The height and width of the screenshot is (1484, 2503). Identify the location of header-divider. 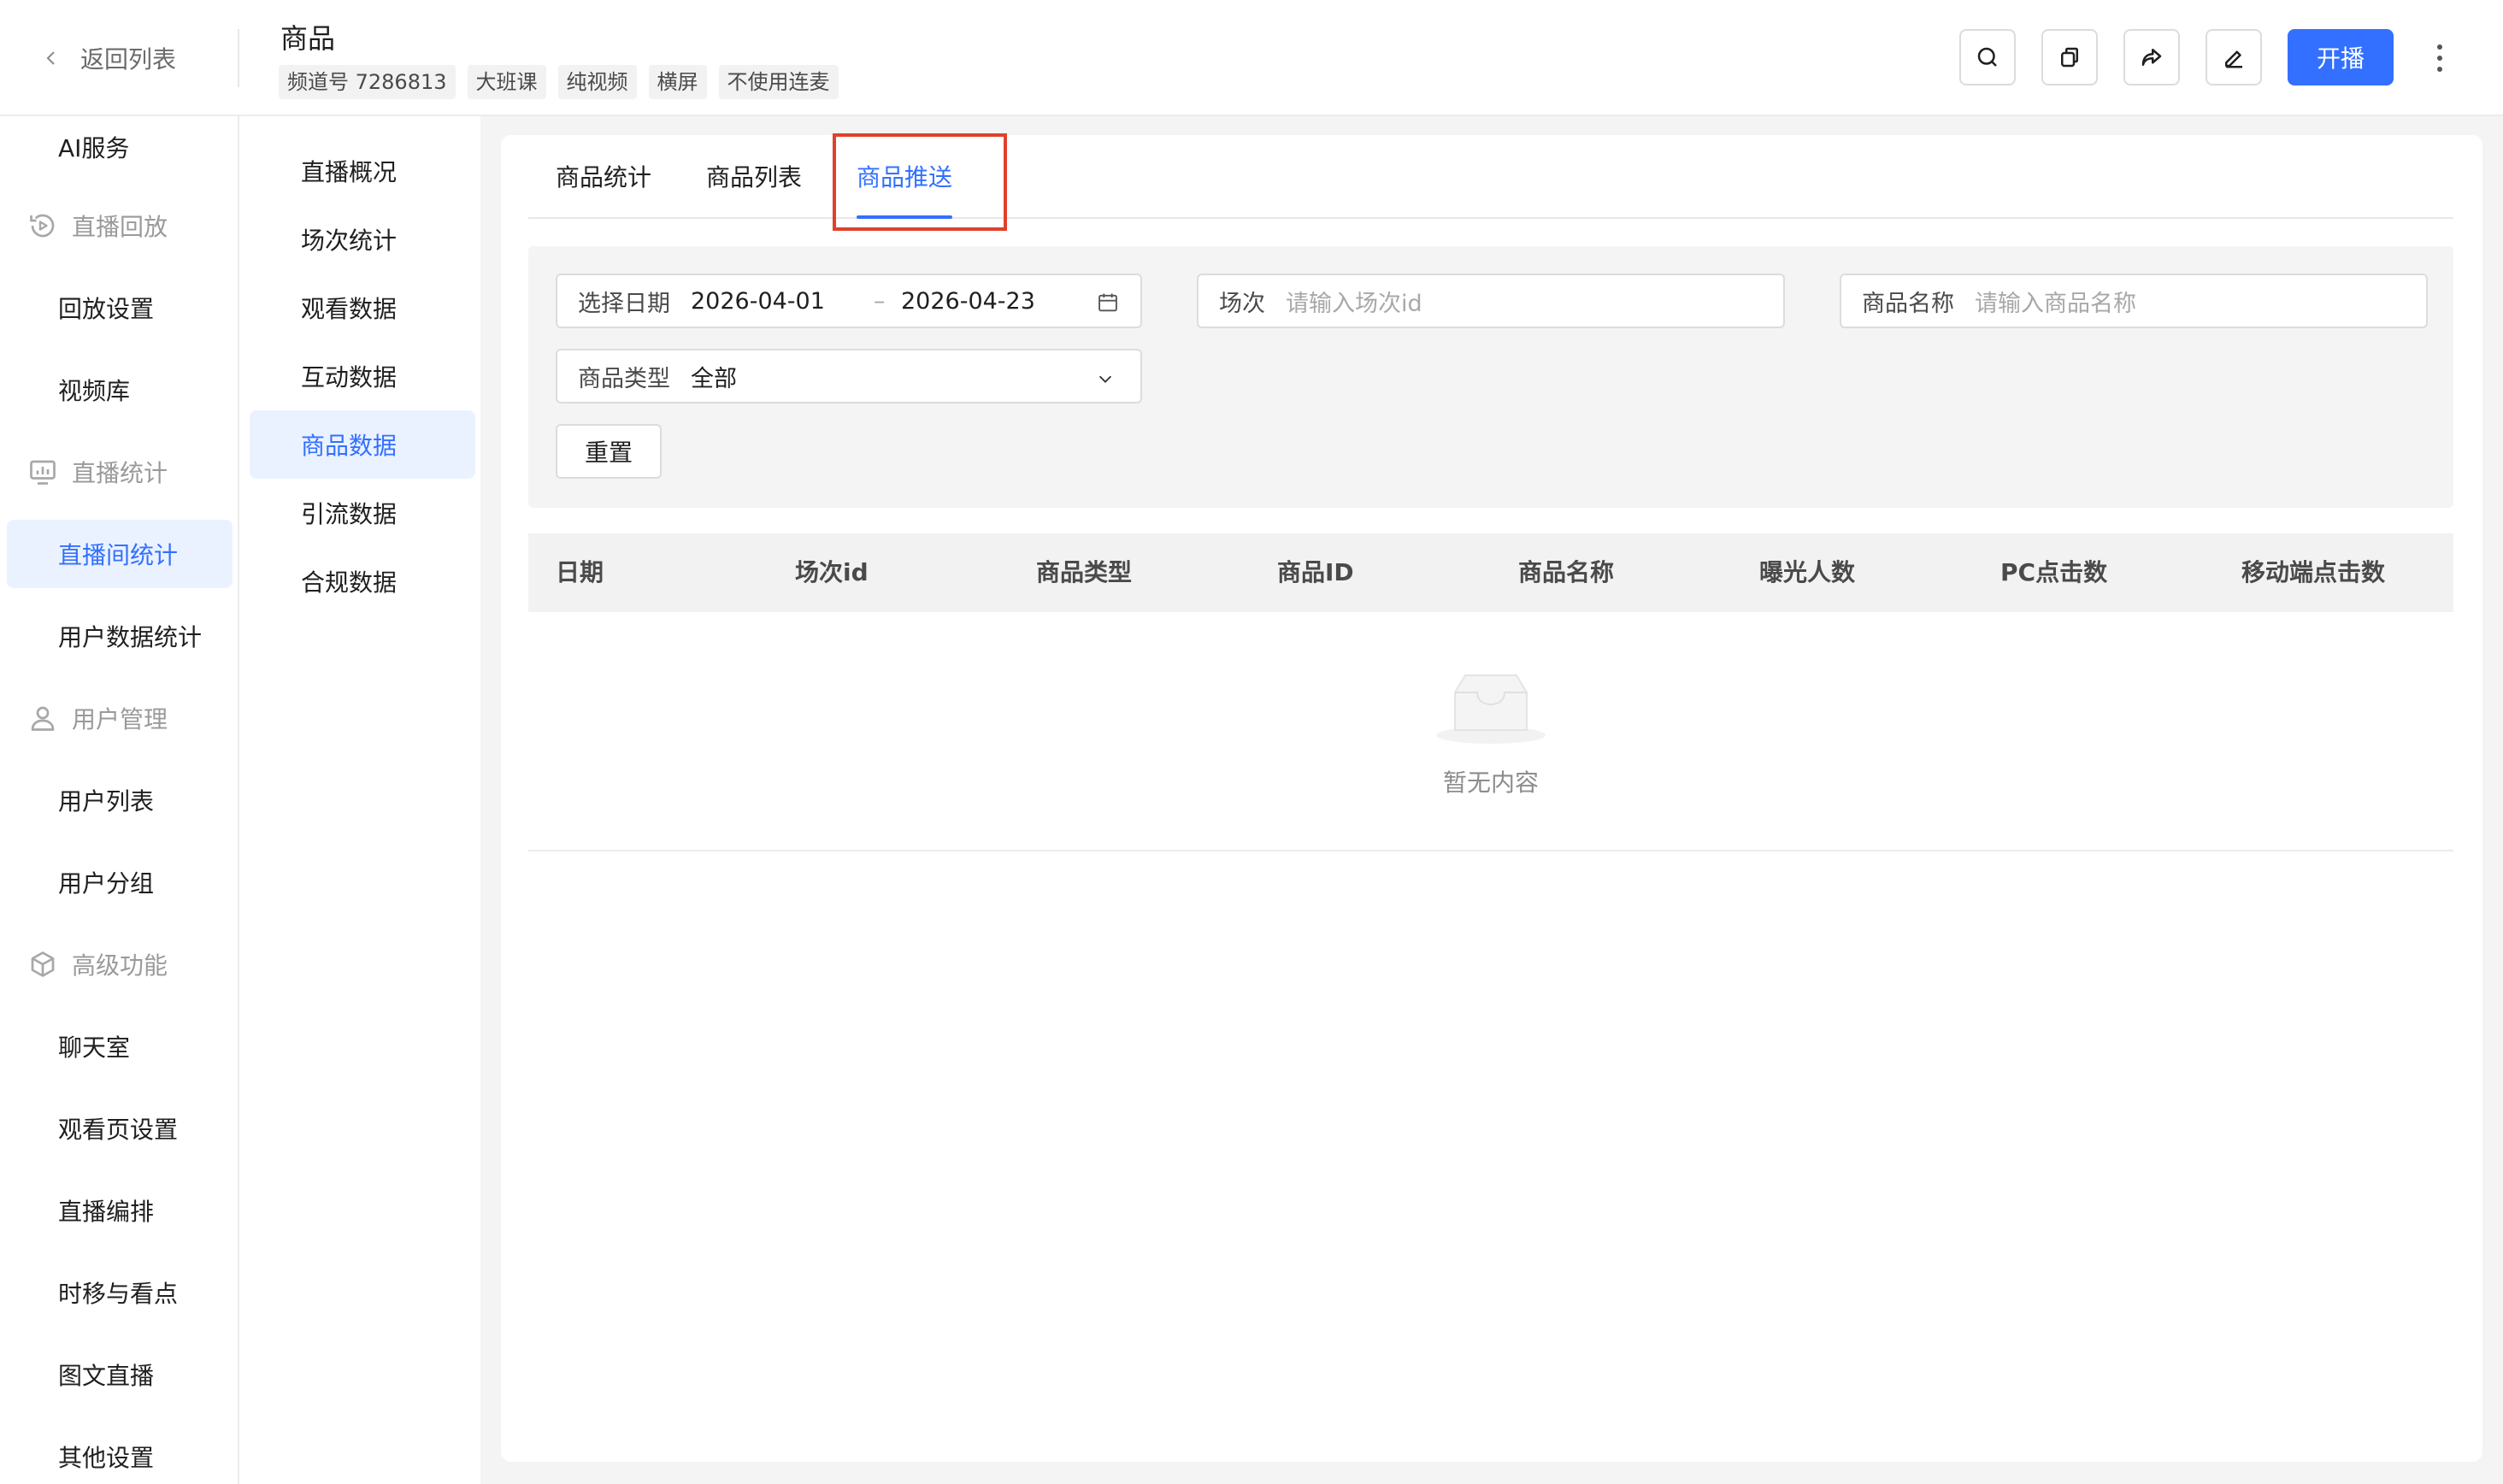
(238, 58).